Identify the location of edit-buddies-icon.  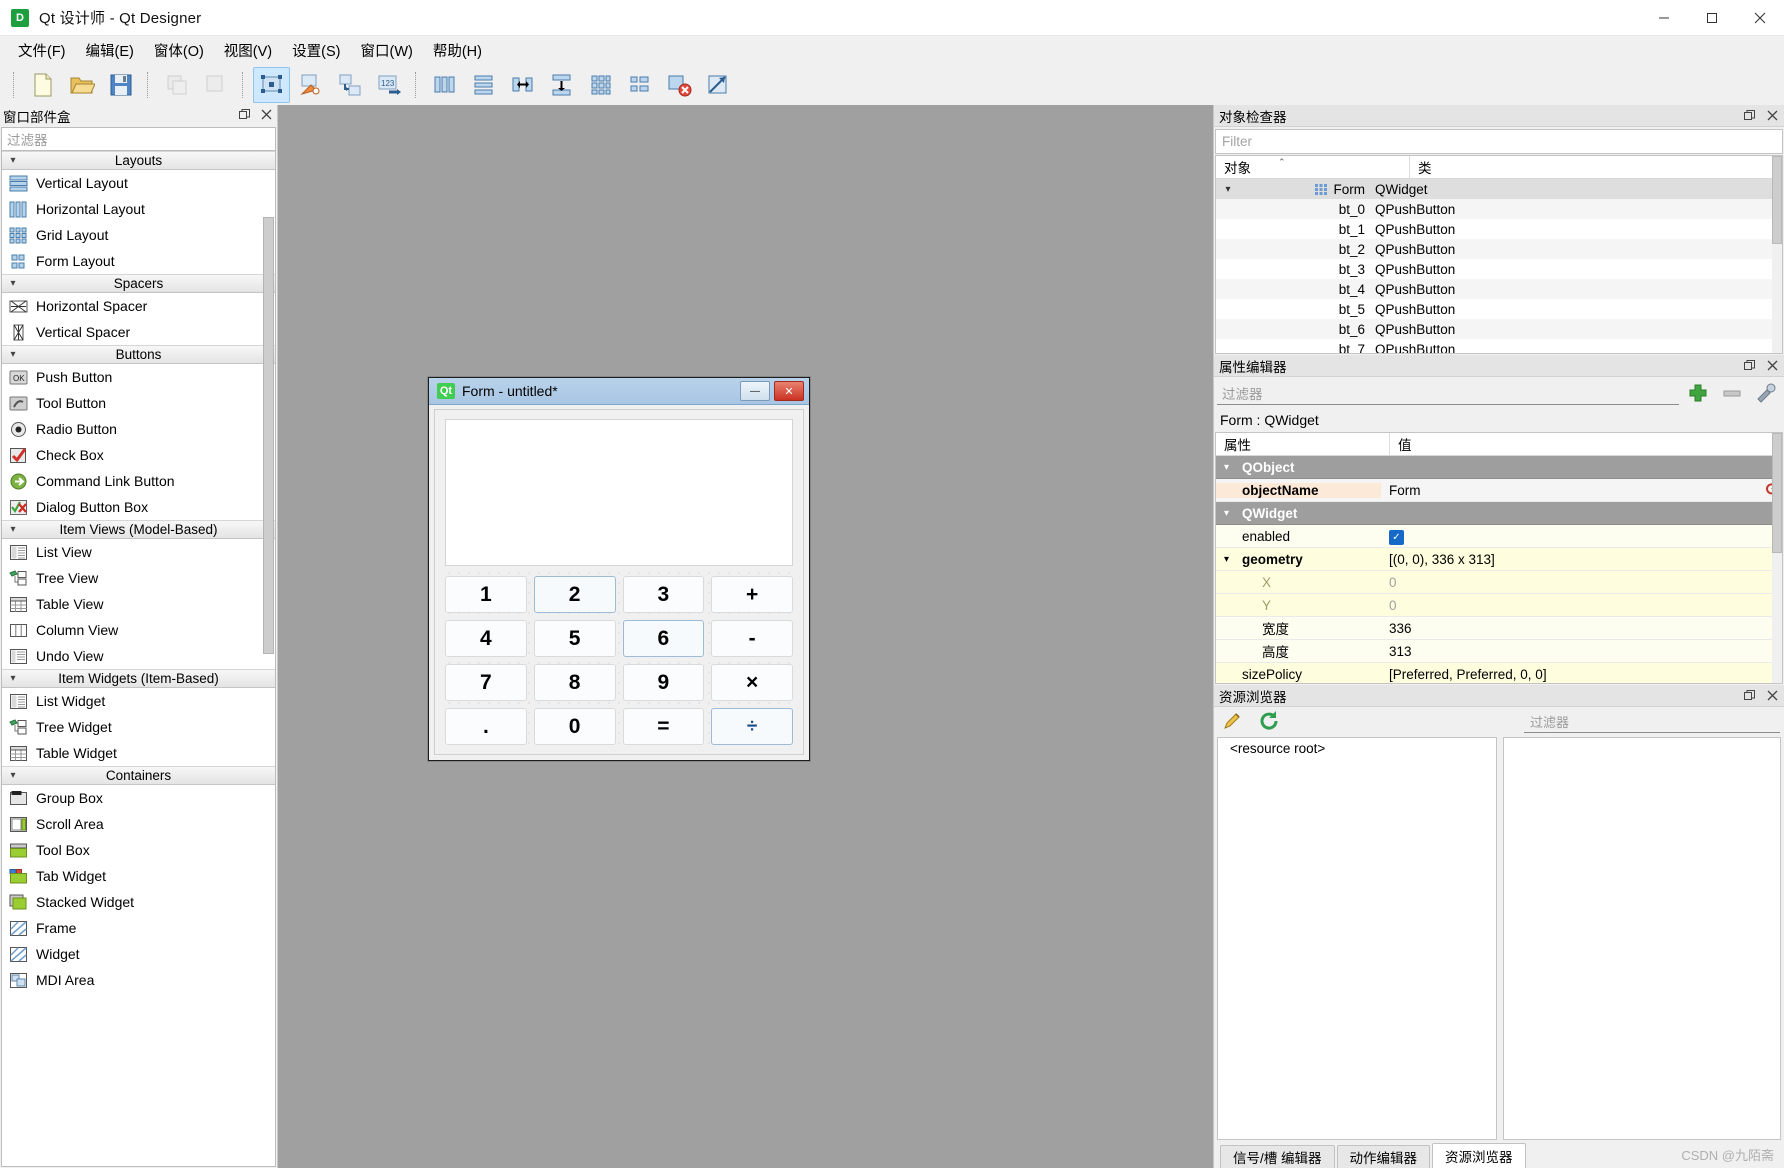
(349, 85).